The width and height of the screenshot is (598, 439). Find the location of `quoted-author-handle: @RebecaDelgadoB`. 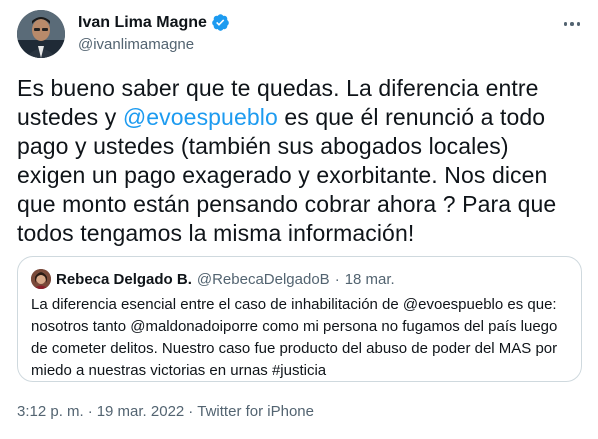

quoted-author-handle: @RebecaDelgadoB is located at coordinates (263, 279).